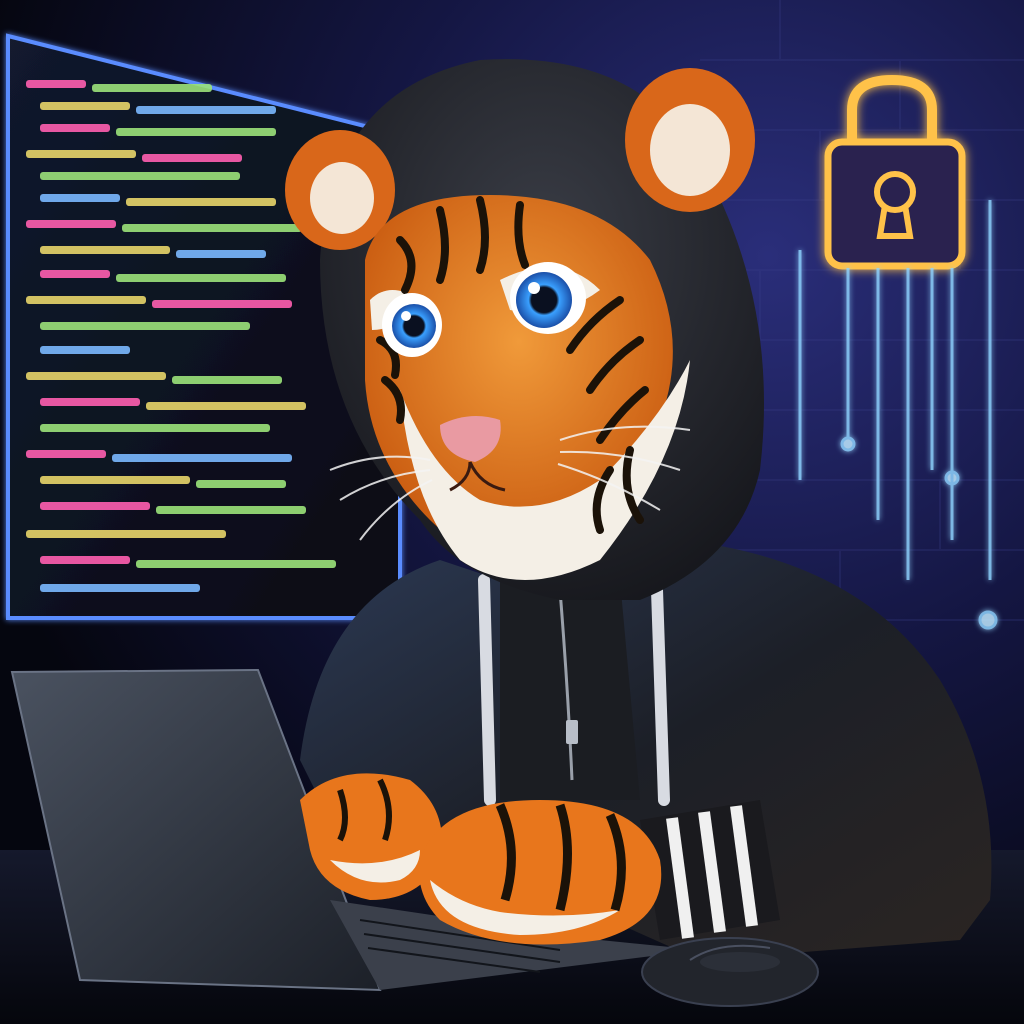 This screenshot has width=1024, height=1024. I want to click on computer-mouse, so click(730, 972).